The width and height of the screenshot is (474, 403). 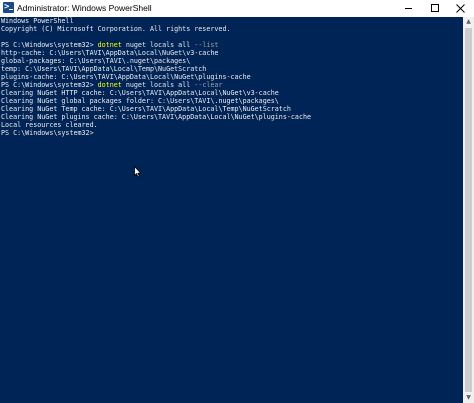 I want to click on command-parameter: --clear, so click(x=208, y=85).